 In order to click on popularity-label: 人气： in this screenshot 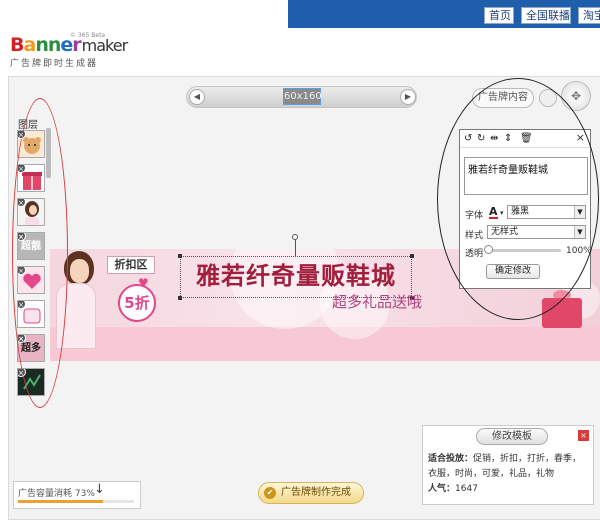, I will do `click(442, 489)`.